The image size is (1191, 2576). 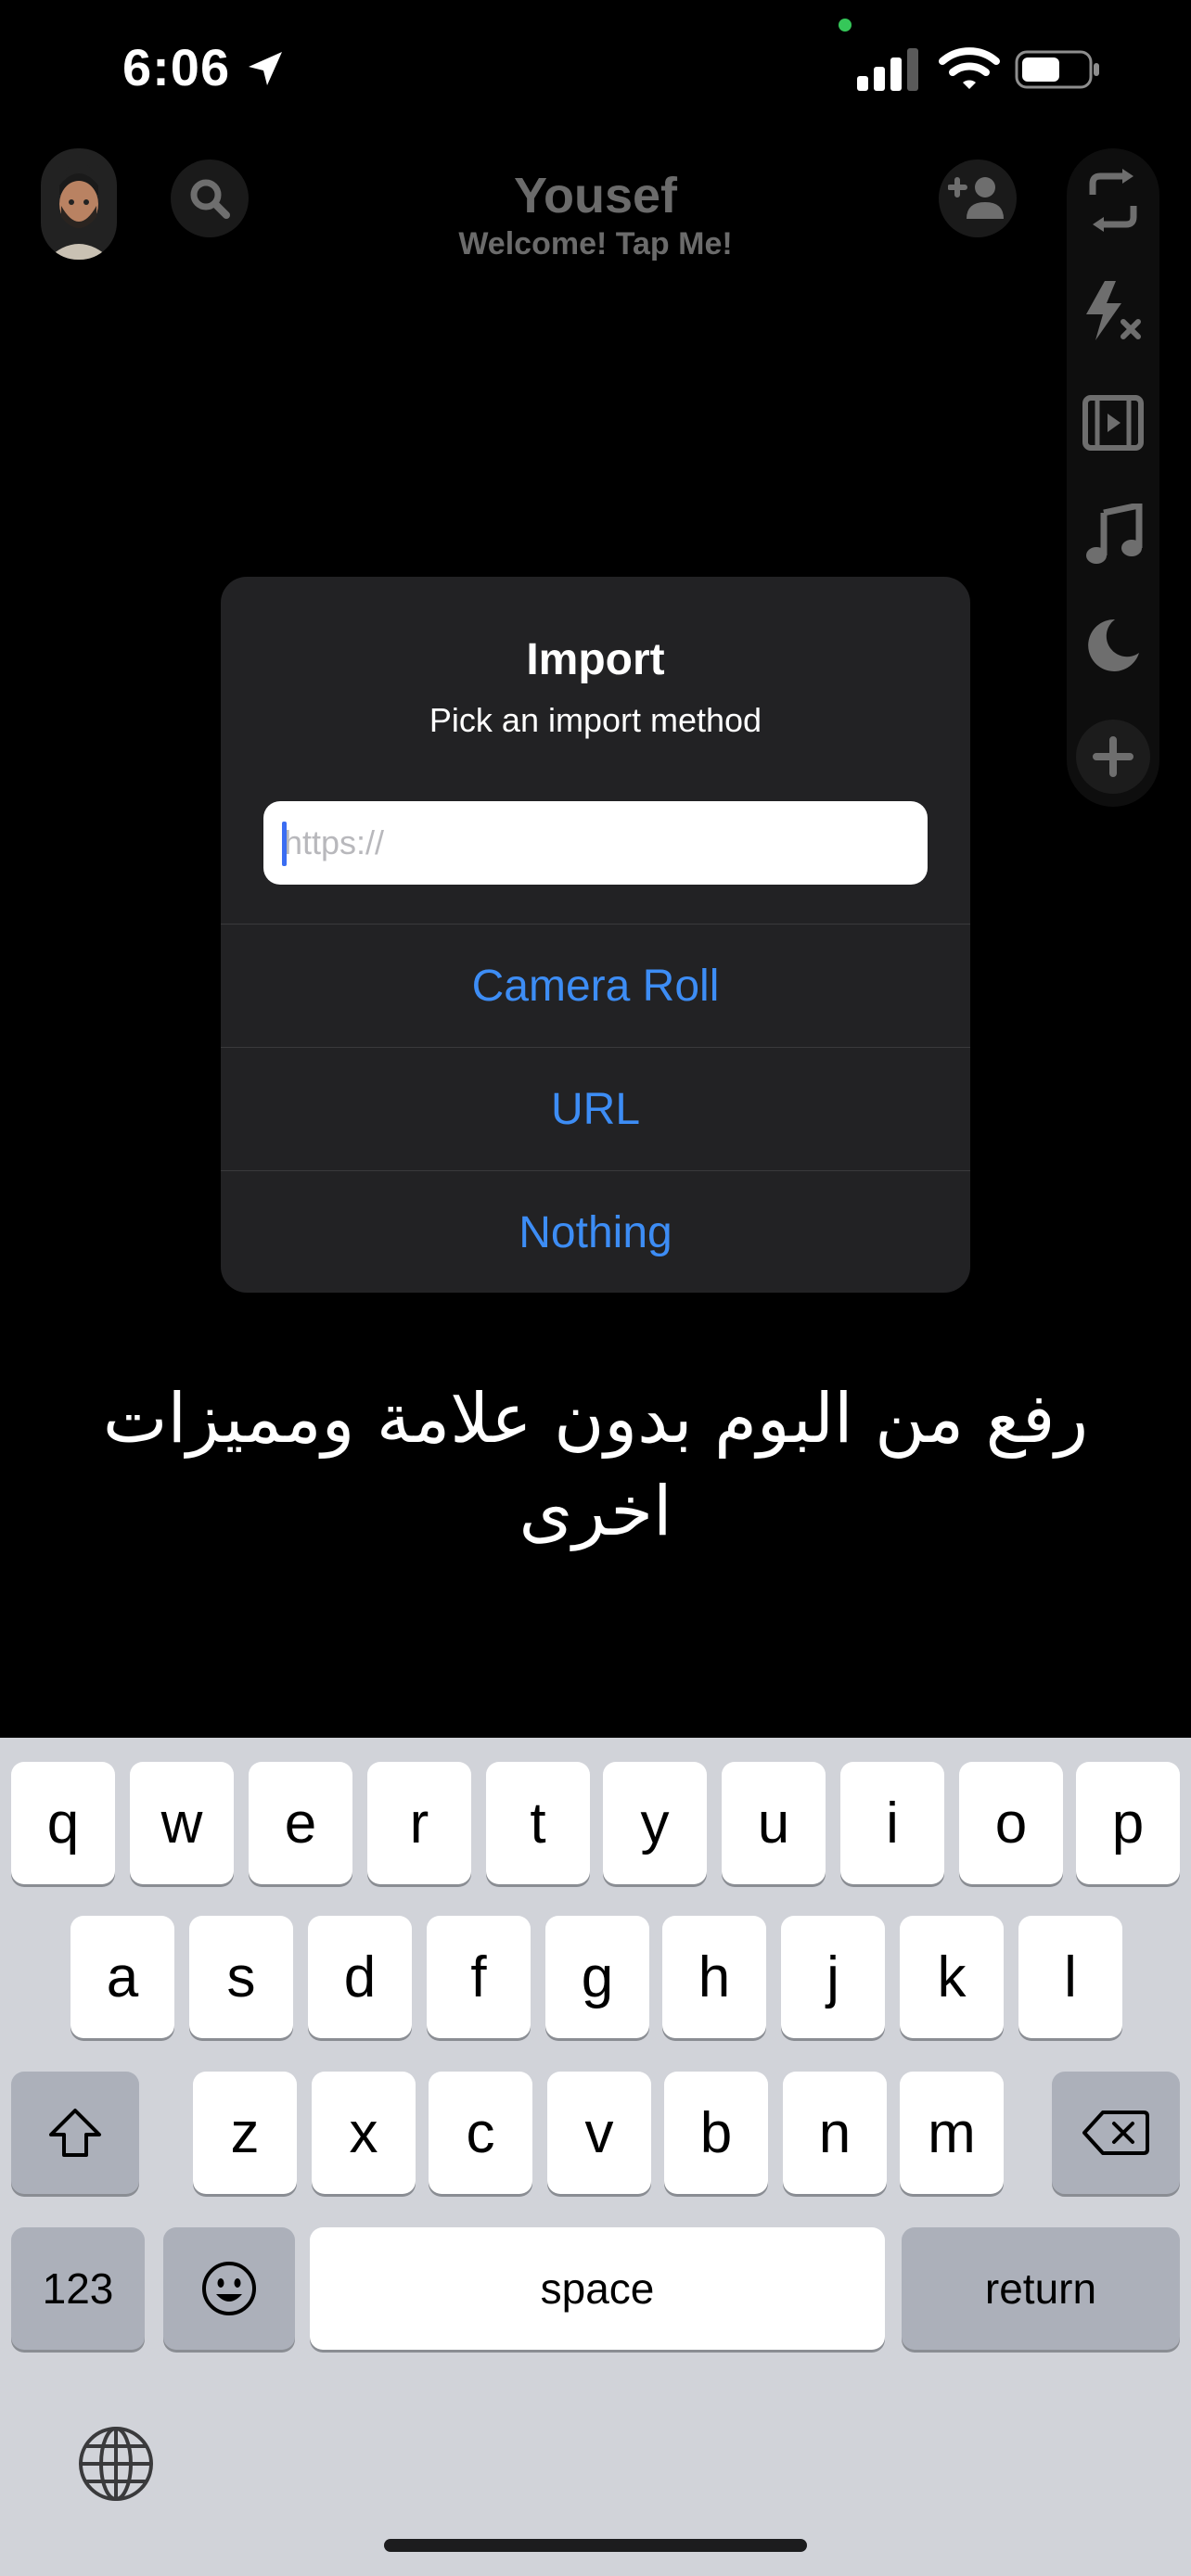 What do you see at coordinates (1011, 1823) in the screenshot?
I see `key-o: o` at bounding box center [1011, 1823].